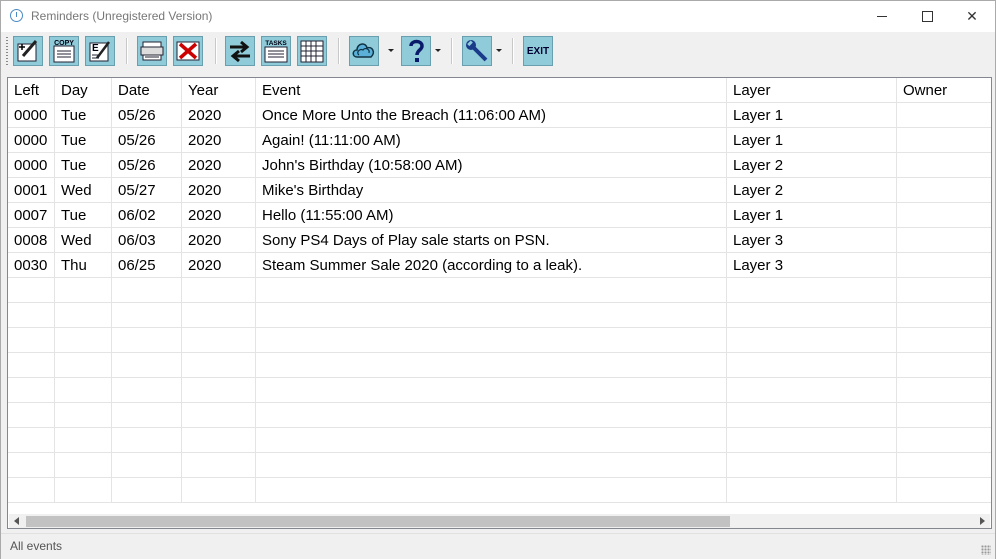 This screenshot has width=996, height=559. What do you see at coordinates (944, 90) in the screenshot?
I see `column-header-owner: Owner` at bounding box center [944, 90].